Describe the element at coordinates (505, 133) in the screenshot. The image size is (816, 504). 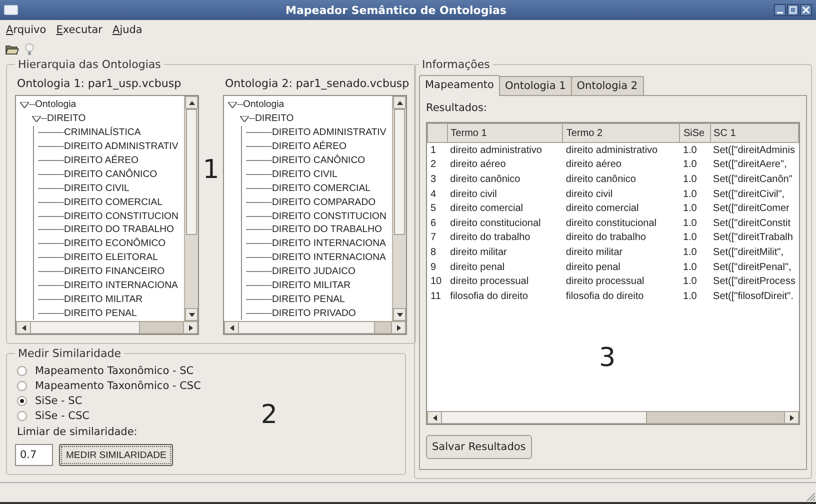
I see `column-header: Termo 1` at that location.